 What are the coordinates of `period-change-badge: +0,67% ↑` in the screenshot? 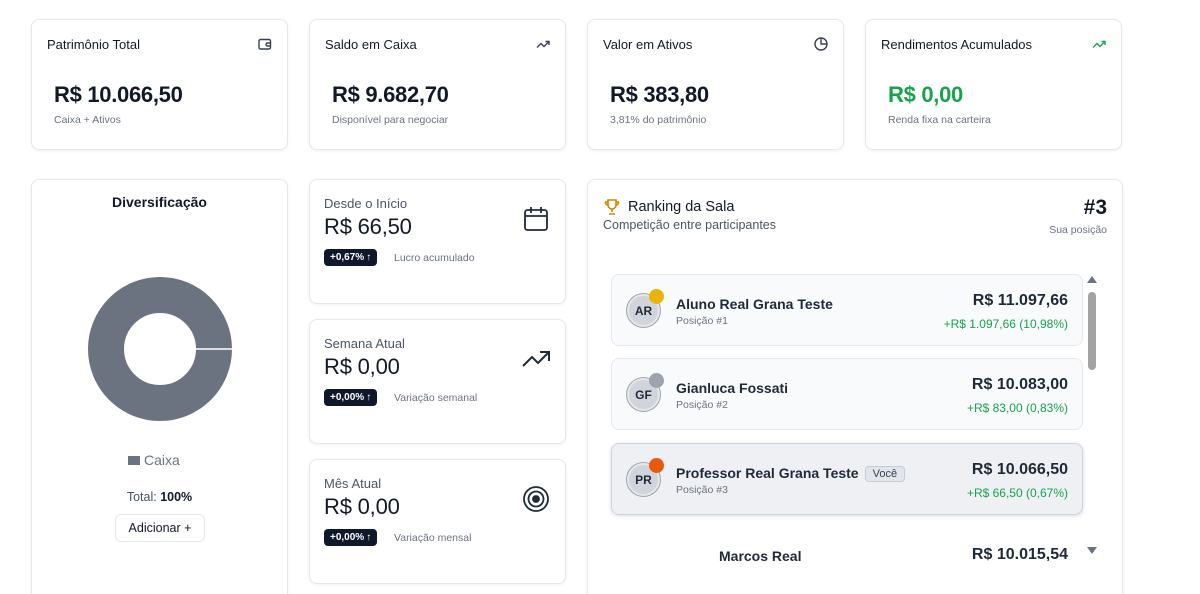 It's located at (351, 257).